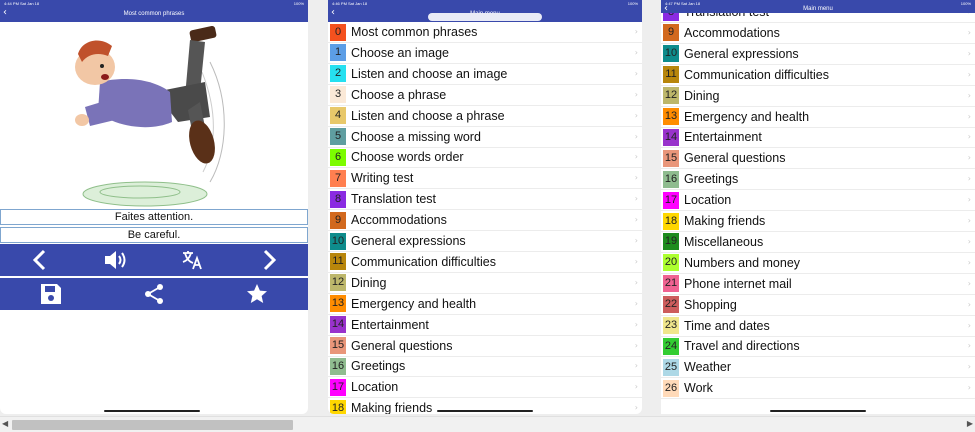 Image resolution: width=975 pixels, height=432 pixels. I want to click on menu-item-label: General questions, so click(735, 158).